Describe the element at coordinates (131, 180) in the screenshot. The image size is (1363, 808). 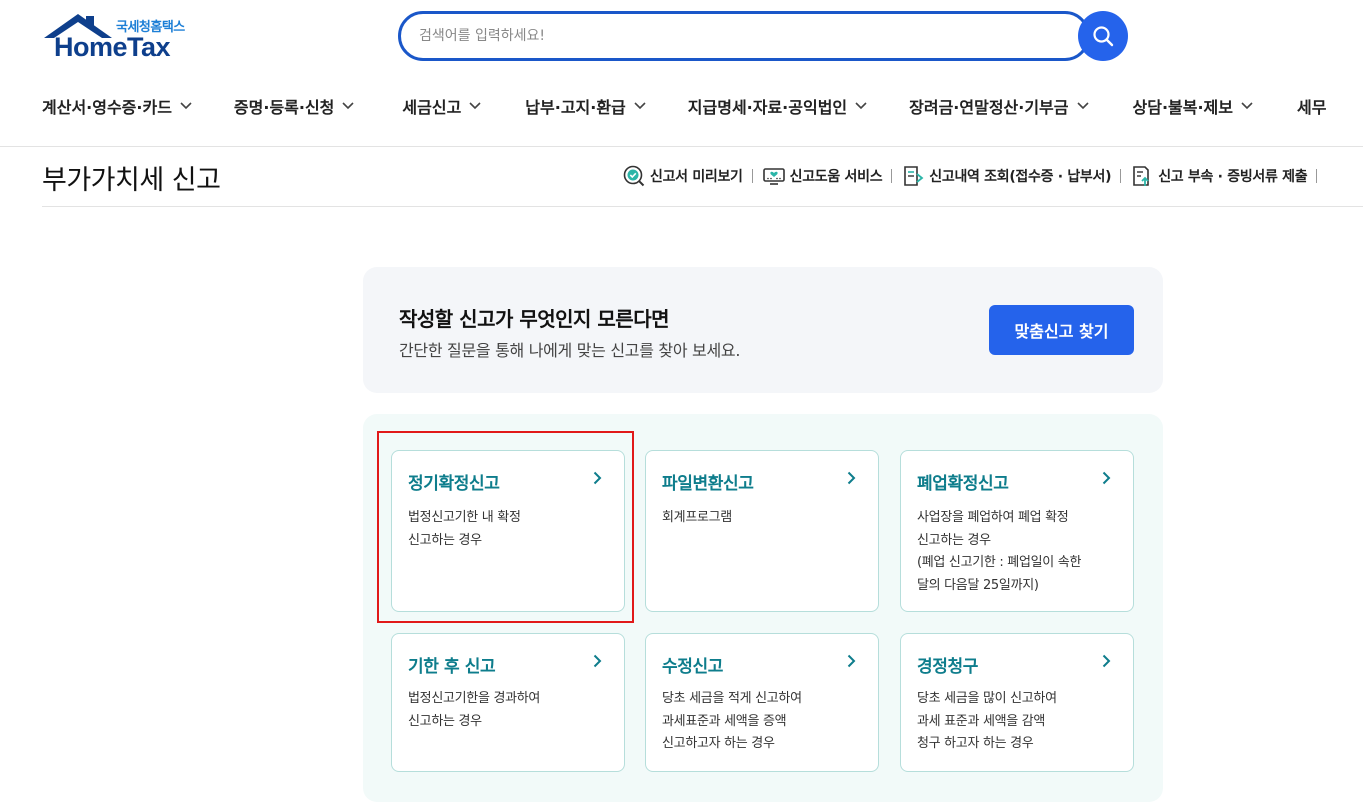
I see `page-title: 부가가치세 신고` at that location.